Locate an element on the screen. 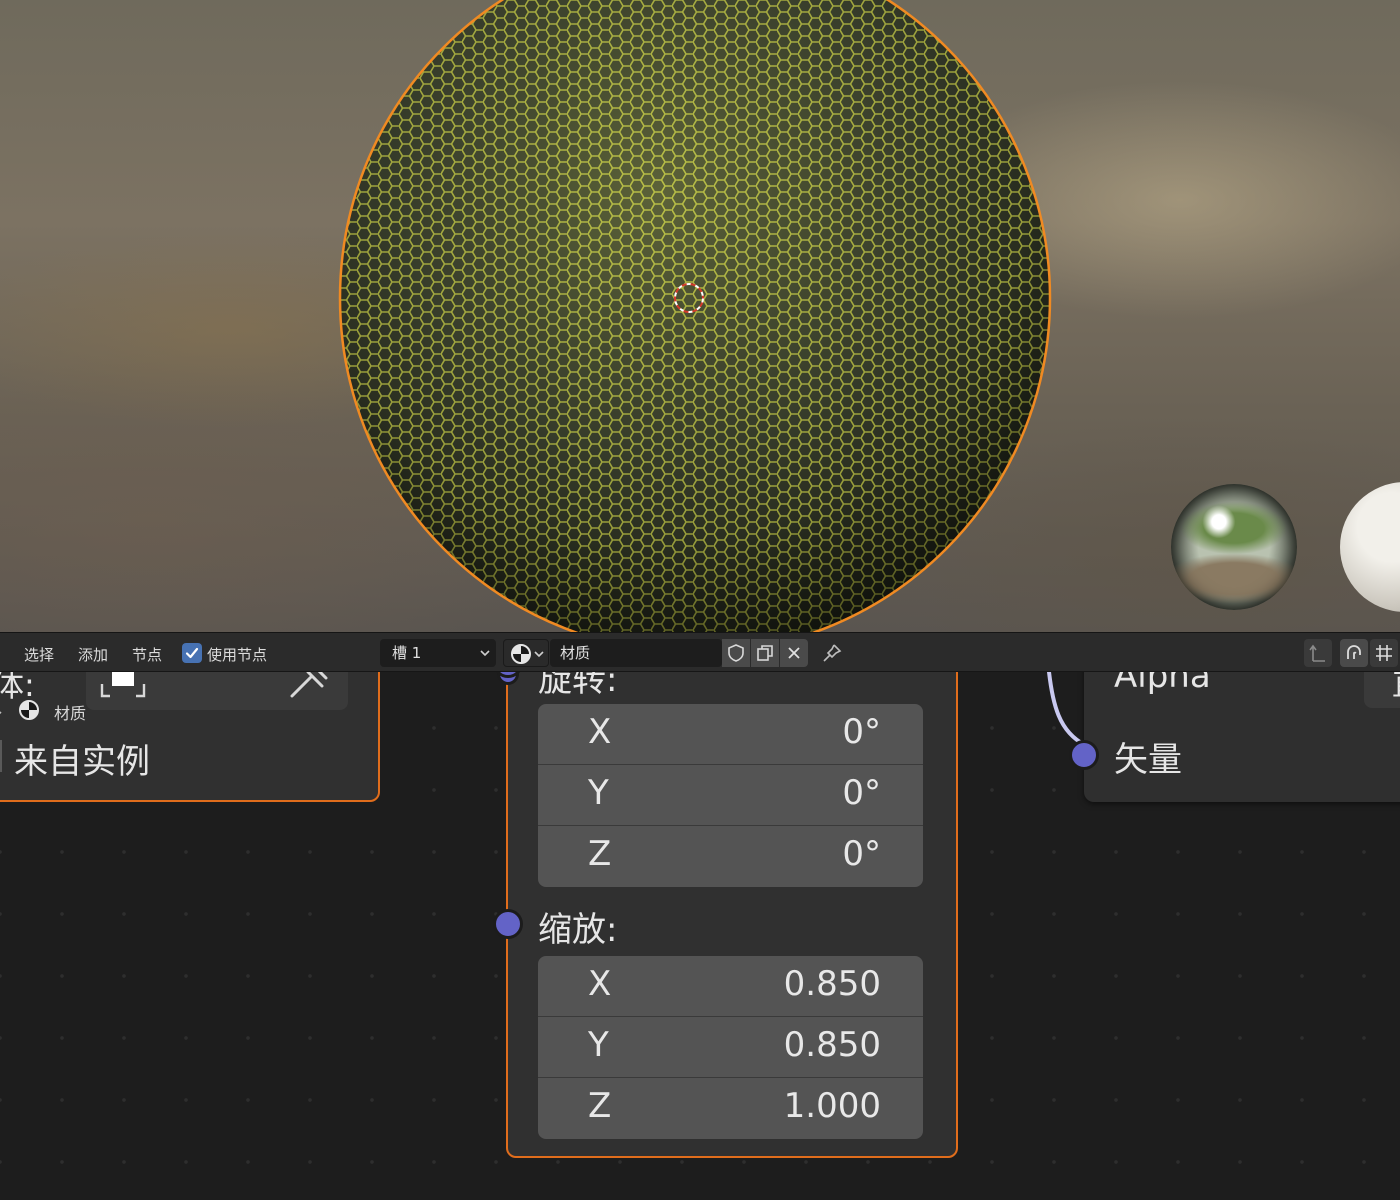 This screenshot has height=1200, width=1400. close-icon is located at coordinates (794, 653).